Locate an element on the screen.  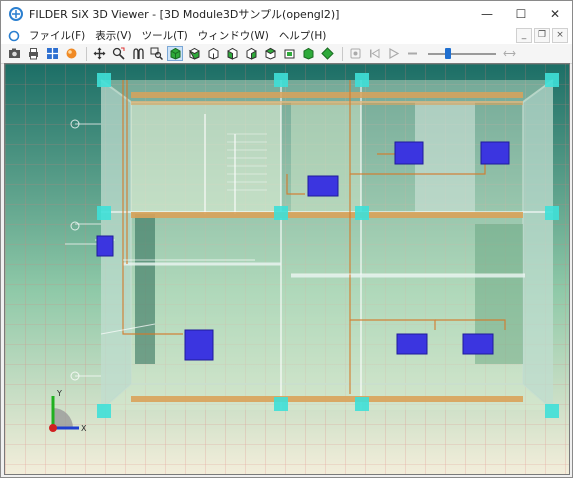
stop-icon is located at coordinates (412, 53).